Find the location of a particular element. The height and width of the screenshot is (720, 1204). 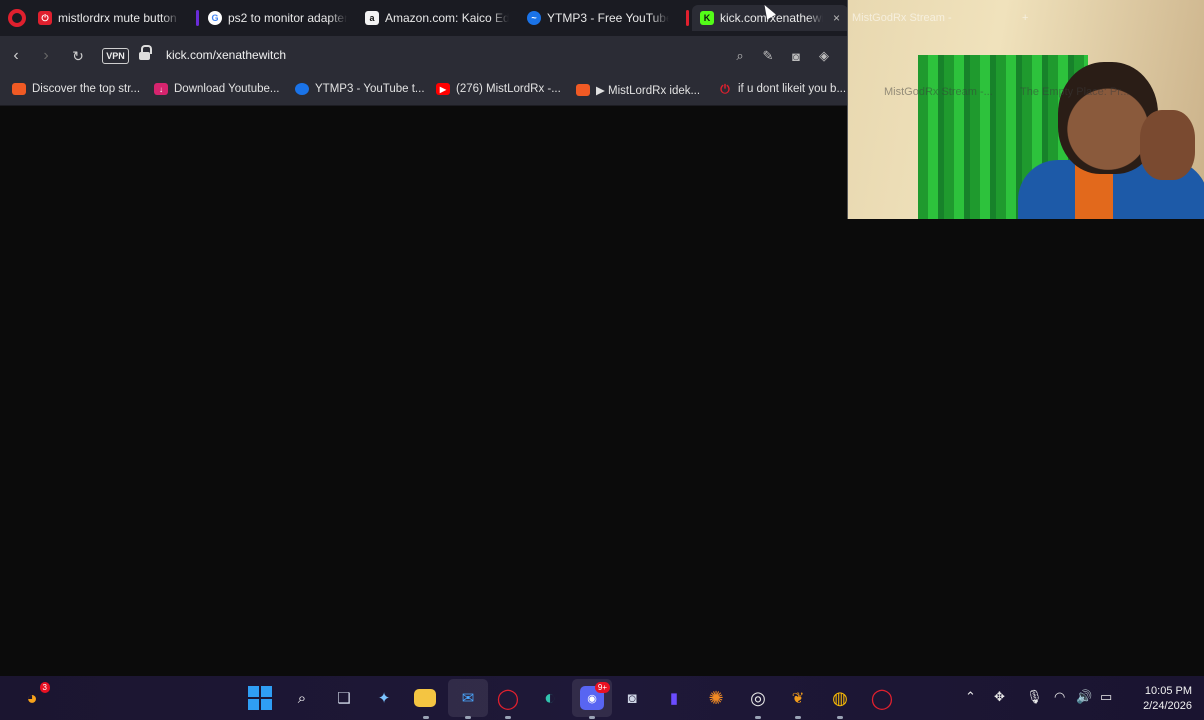

ytmp3-icon: ~ is located at coordinates (534, 18).